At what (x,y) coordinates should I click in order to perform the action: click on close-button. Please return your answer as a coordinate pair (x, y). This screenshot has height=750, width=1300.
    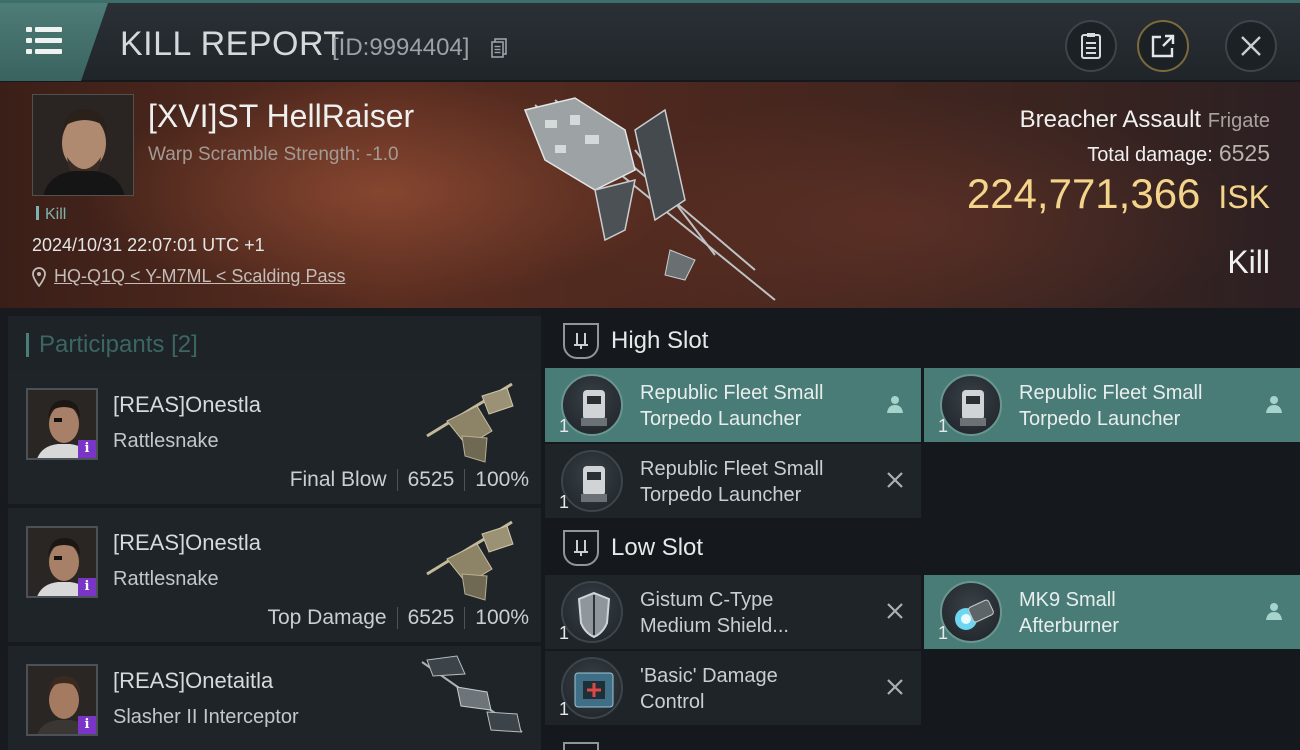
    Looking at the image, I should click on (1251, 46).